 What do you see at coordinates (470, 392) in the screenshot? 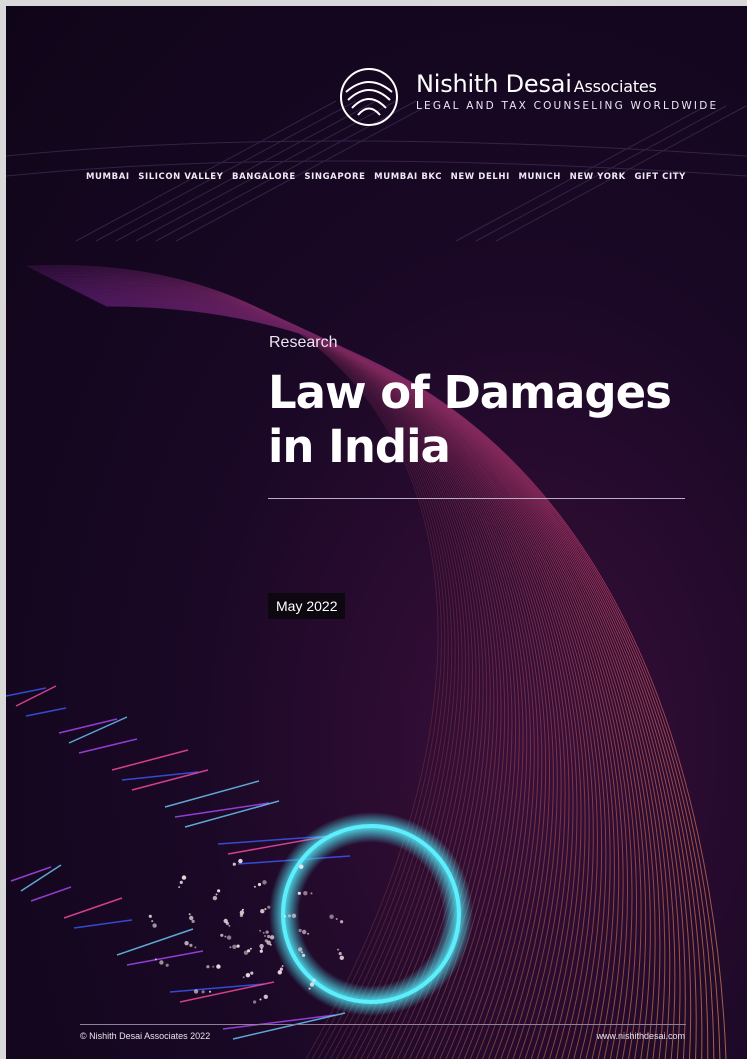
I see `title-line-1: Law of Damages` at bounding box center [470, 392].